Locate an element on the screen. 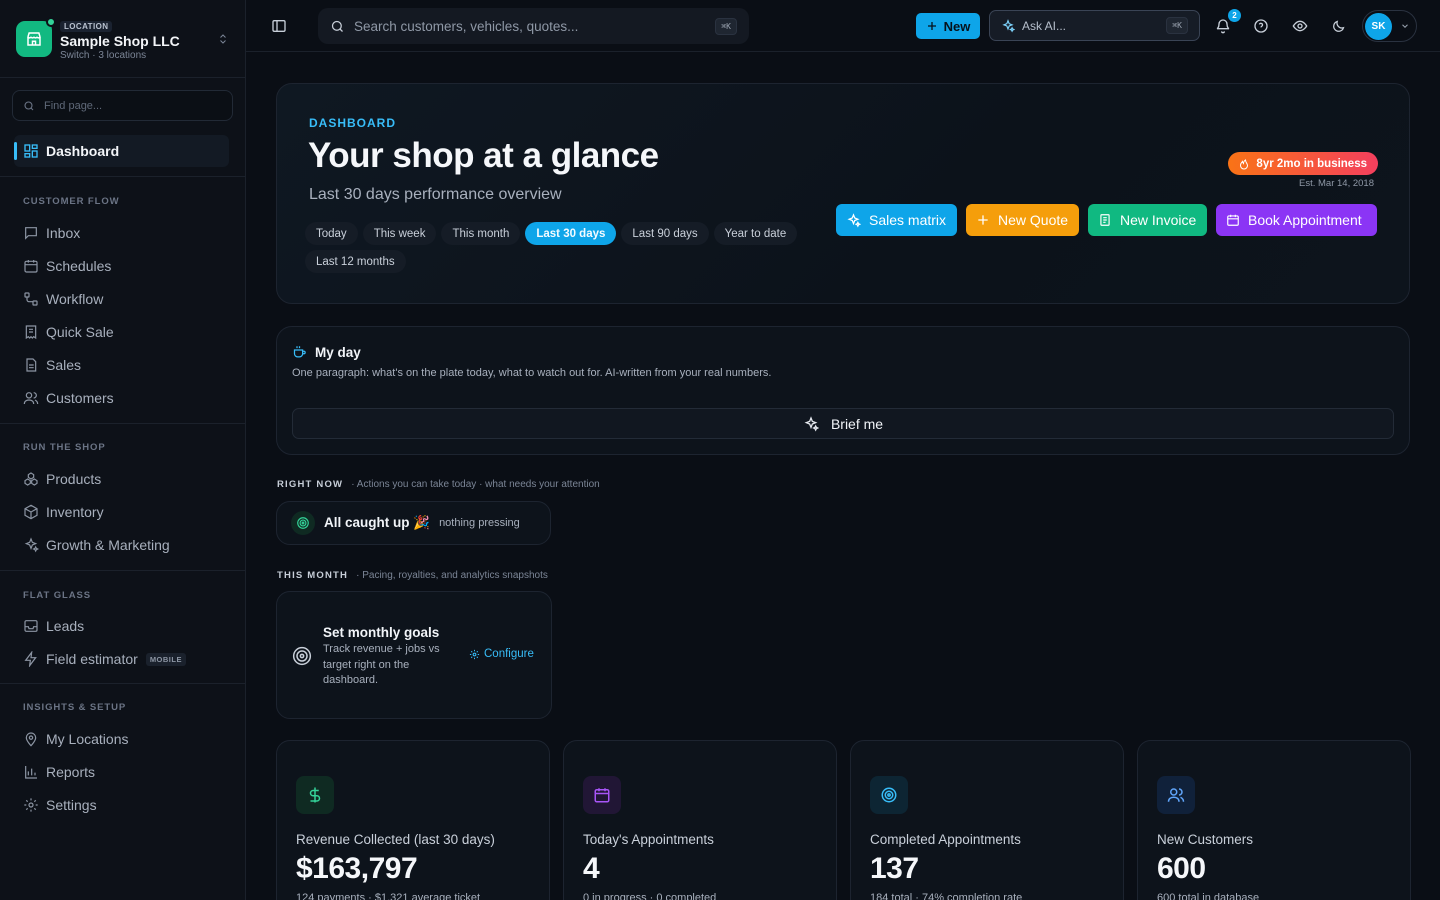  configure-goals-link: Configure is located at coordinates (501, 654).